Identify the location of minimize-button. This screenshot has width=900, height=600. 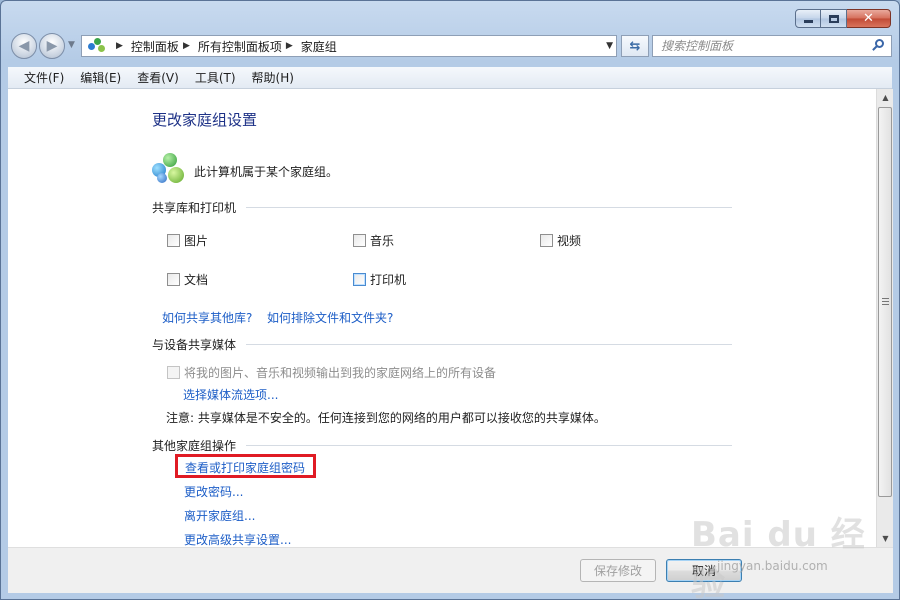
(808, 18).